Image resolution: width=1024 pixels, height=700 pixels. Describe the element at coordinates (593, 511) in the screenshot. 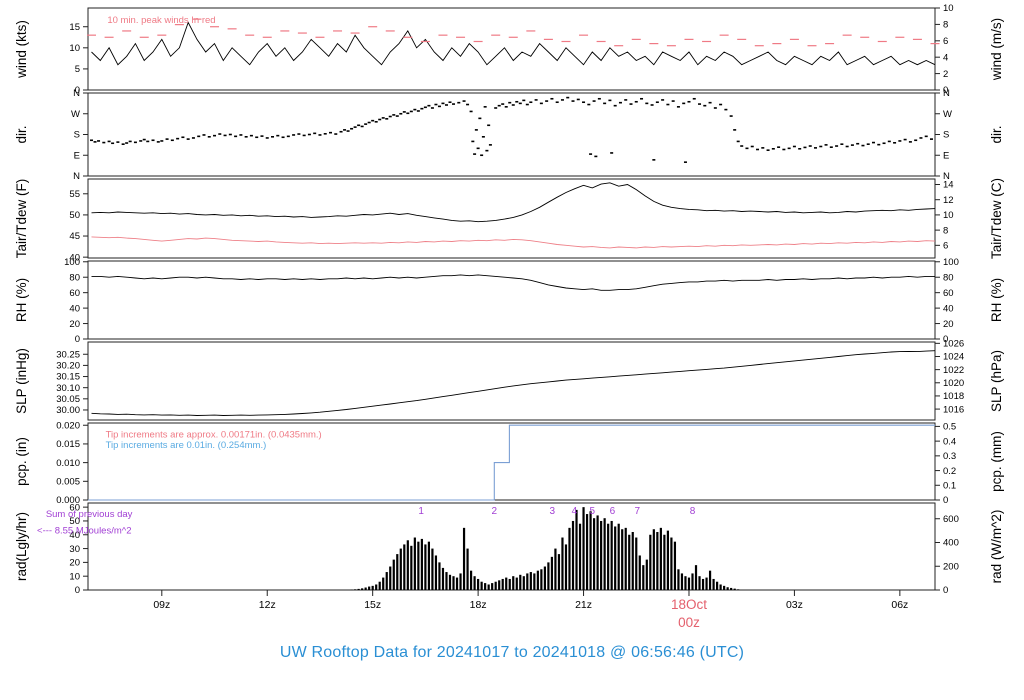

I see `event-marker-5: 5` at that location.